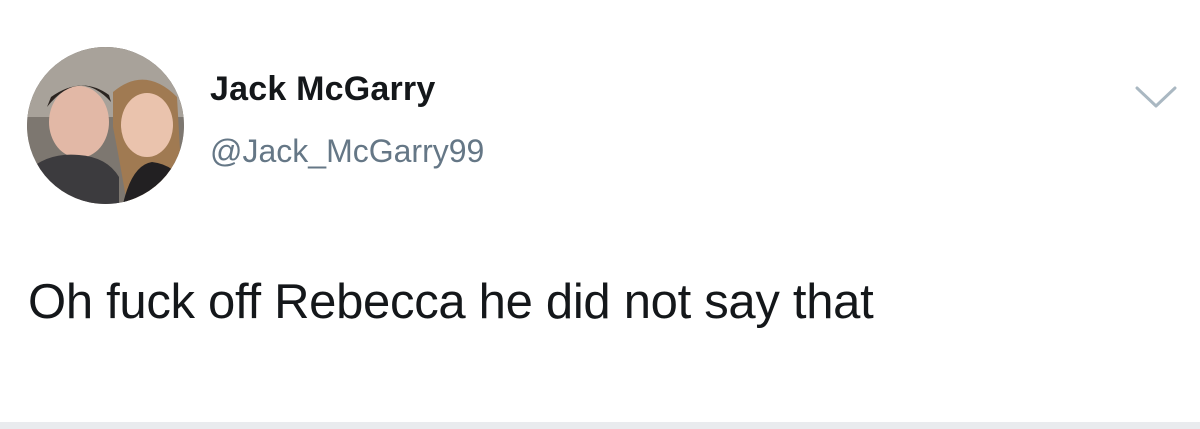 The image size is (1200, 429). Describe the element at coordinates (600, 425) in the screenshot. I see `divider` at that location.